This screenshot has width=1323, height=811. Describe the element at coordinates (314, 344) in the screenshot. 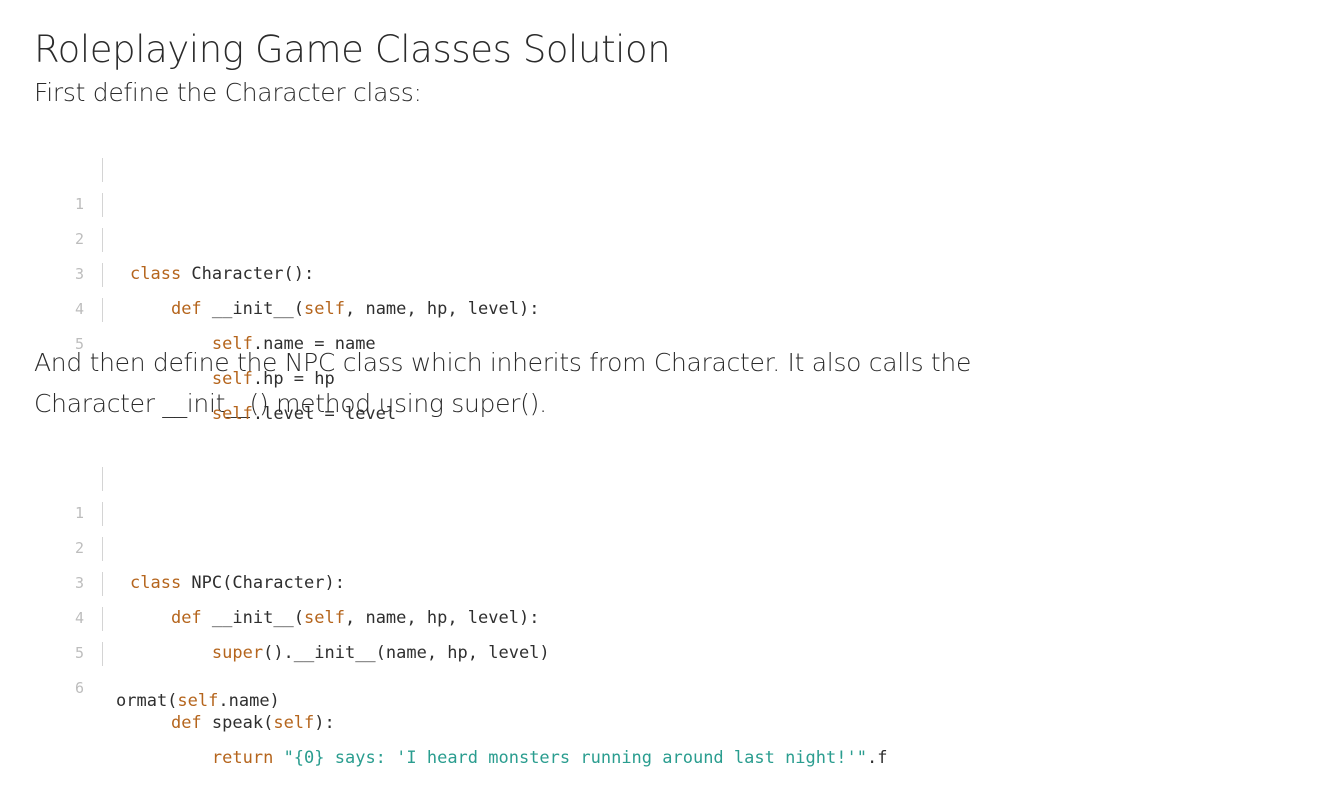

I see `code-token: .name = name` at that location.